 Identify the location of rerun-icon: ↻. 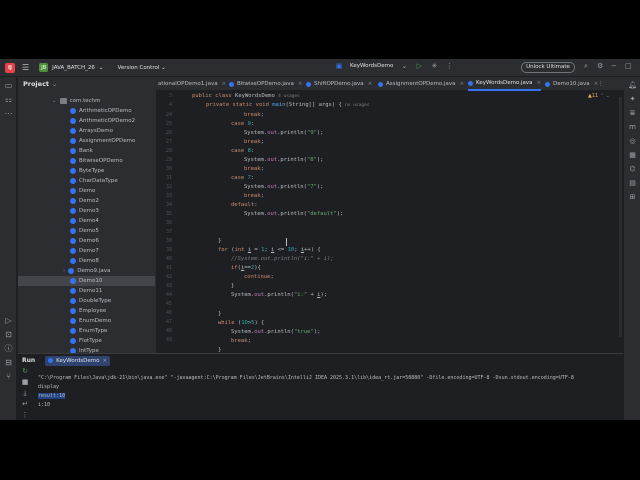
(25, 371).